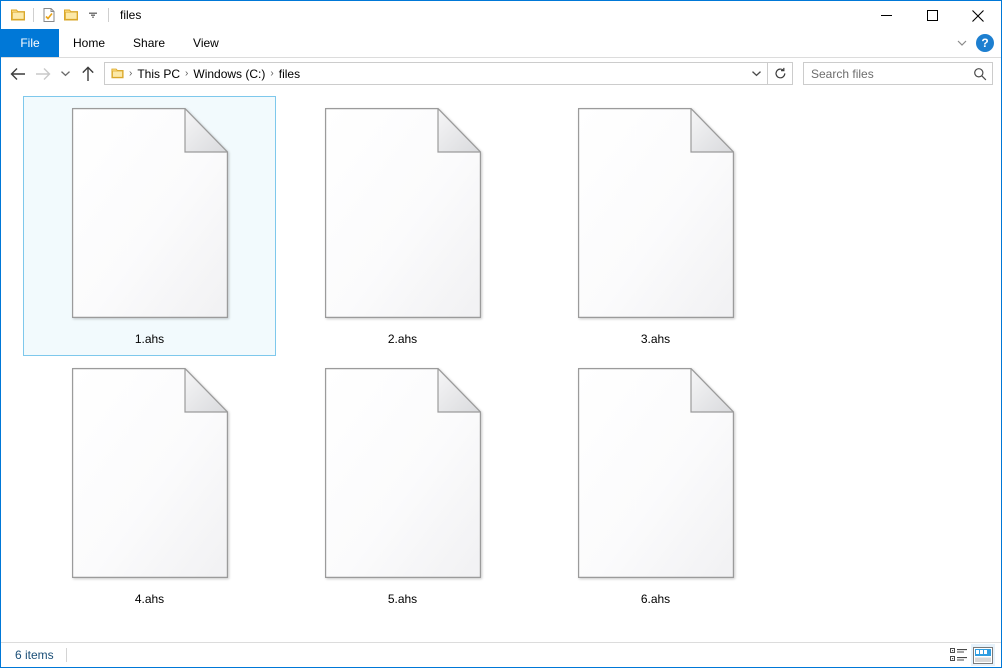 The image size is (1002, 668). I want to click on new-folder-icon, so click(71, 15).